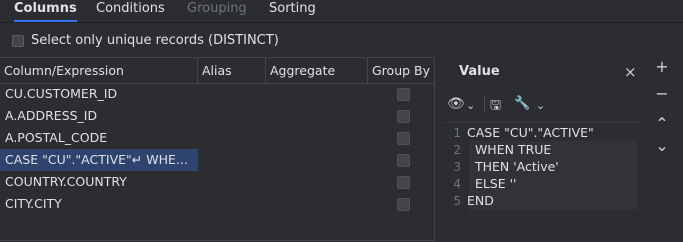  What do you see at coordinates (99, 70) in the screenshot?
I see `header-column-expression: Column/Expression` at bounding box center [99, 70].